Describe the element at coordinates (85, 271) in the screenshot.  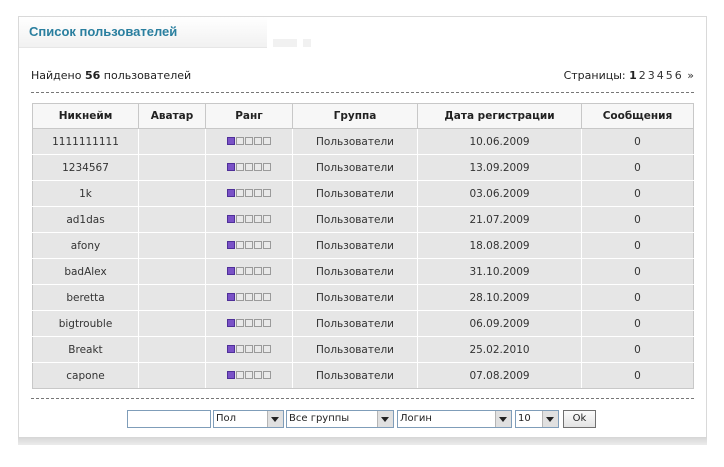
I see `cell-nickname: badAlex` at that location.